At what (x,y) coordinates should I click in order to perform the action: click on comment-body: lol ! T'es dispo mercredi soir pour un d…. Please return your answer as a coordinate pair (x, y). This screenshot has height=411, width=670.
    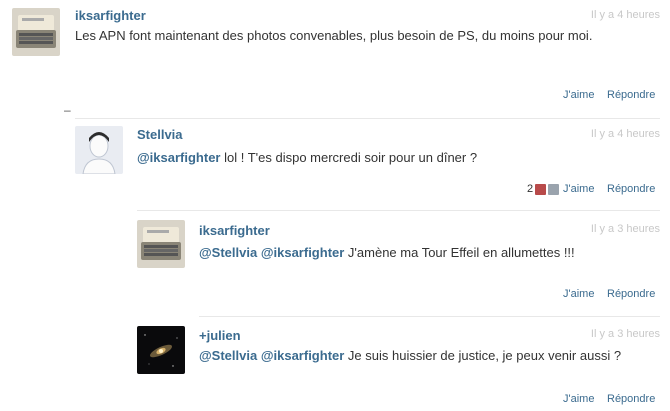
    Looking at the image, I should click on (349, 157).